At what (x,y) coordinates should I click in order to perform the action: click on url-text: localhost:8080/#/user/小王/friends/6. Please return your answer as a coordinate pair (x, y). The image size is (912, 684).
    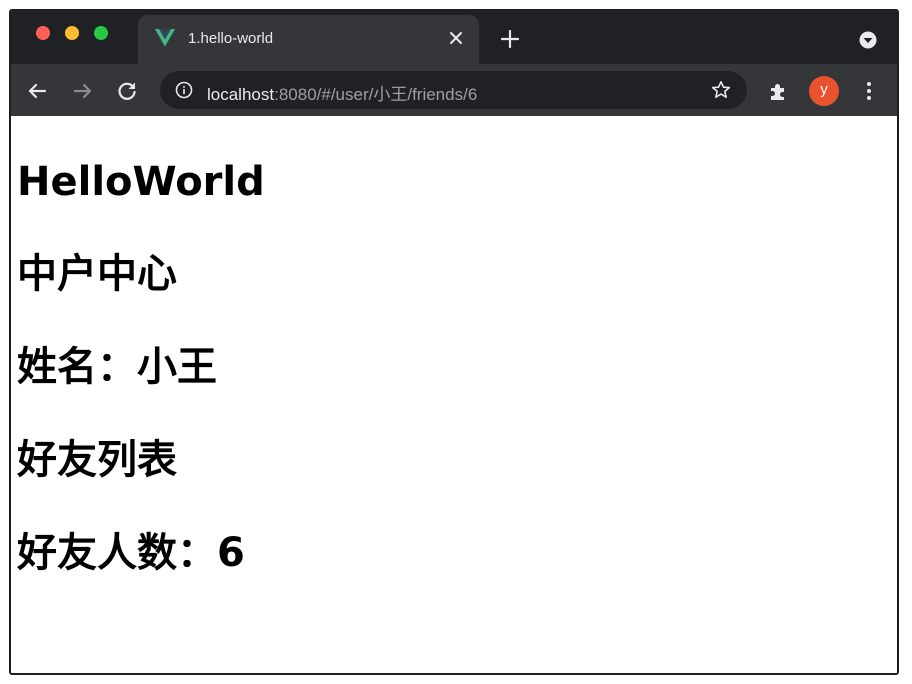
    Looking at the image, I should click on (342, 92).